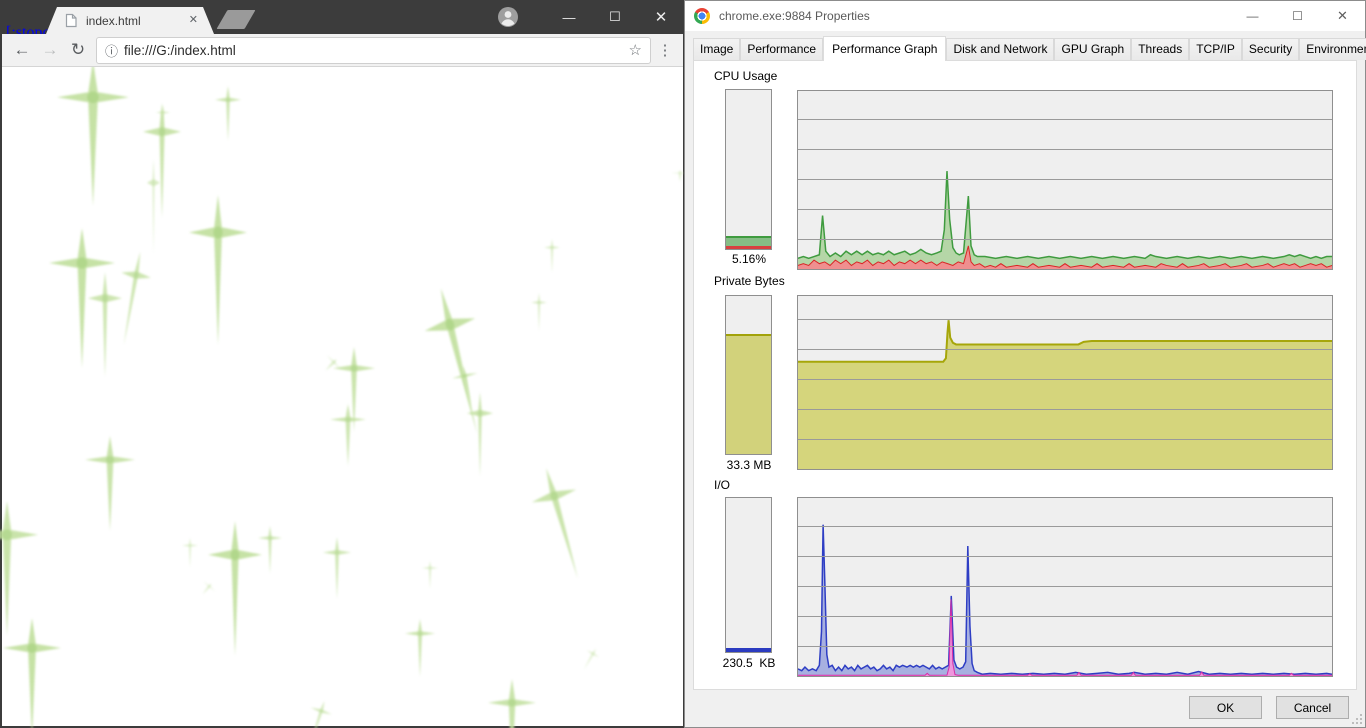 This screenshot has width=1366, height=728. What do you see at coordinates (782, 49) in the screenshot?
I see `tab-performance: Performance` at bounding box center [782, 49].